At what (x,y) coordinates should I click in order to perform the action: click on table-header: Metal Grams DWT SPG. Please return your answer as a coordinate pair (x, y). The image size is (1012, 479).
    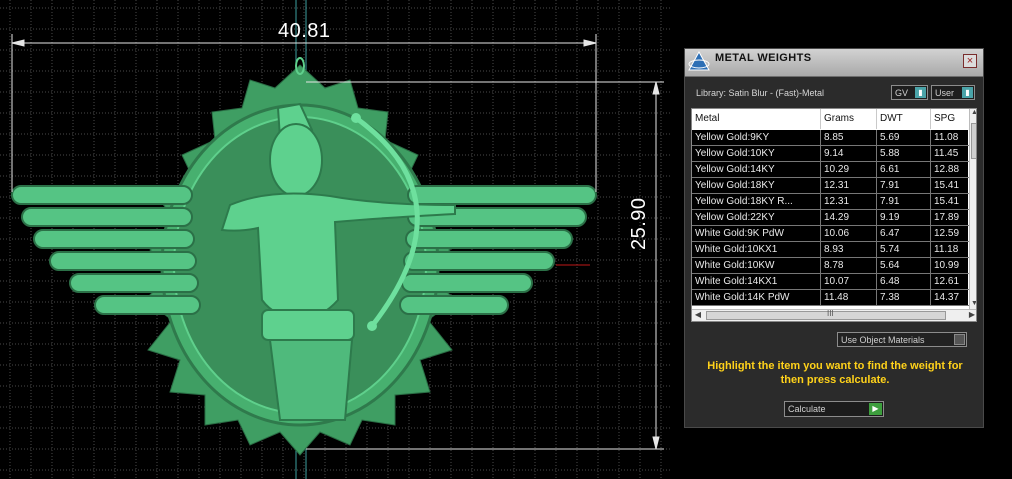
    Looking at the image, I should click on (834, 119).